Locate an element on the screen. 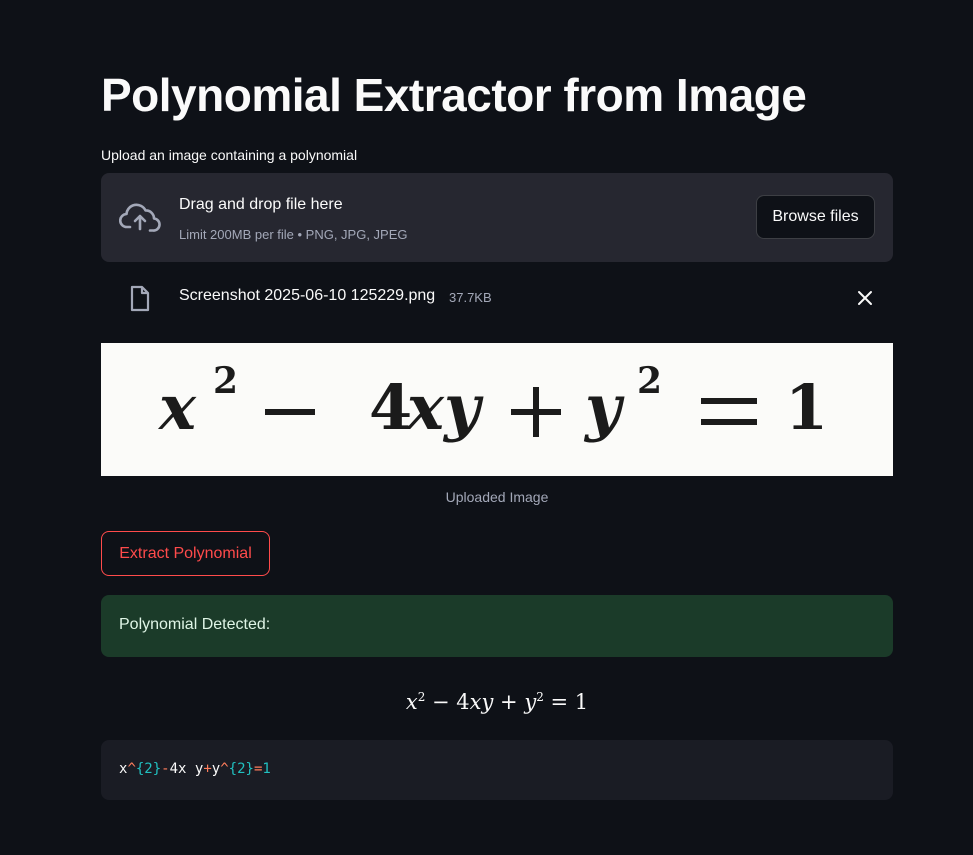 Image resolution: width=973 pixels, height=855 pixels. cloud-upload-icon is located at coordinates (140, 217).